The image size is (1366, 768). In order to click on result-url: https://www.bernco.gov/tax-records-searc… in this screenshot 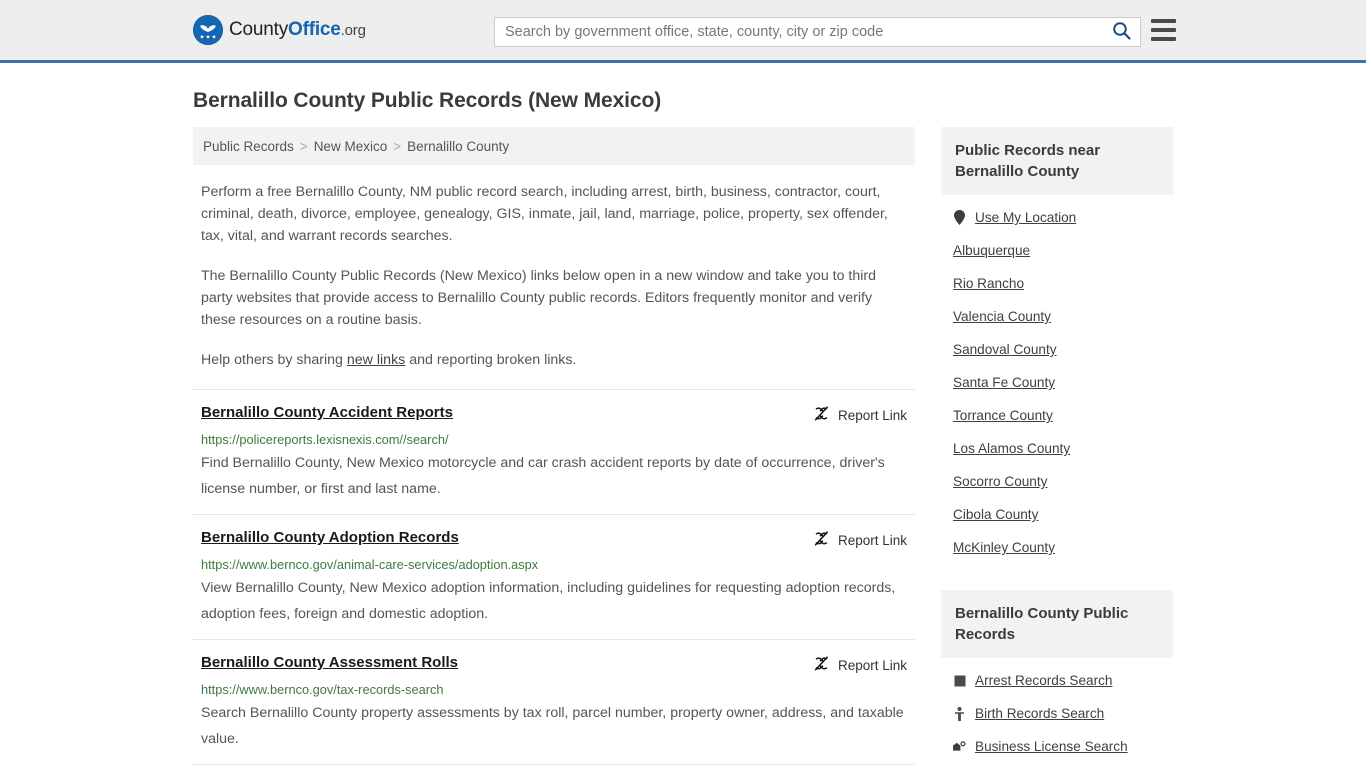, I will do `click(322, 689)`.